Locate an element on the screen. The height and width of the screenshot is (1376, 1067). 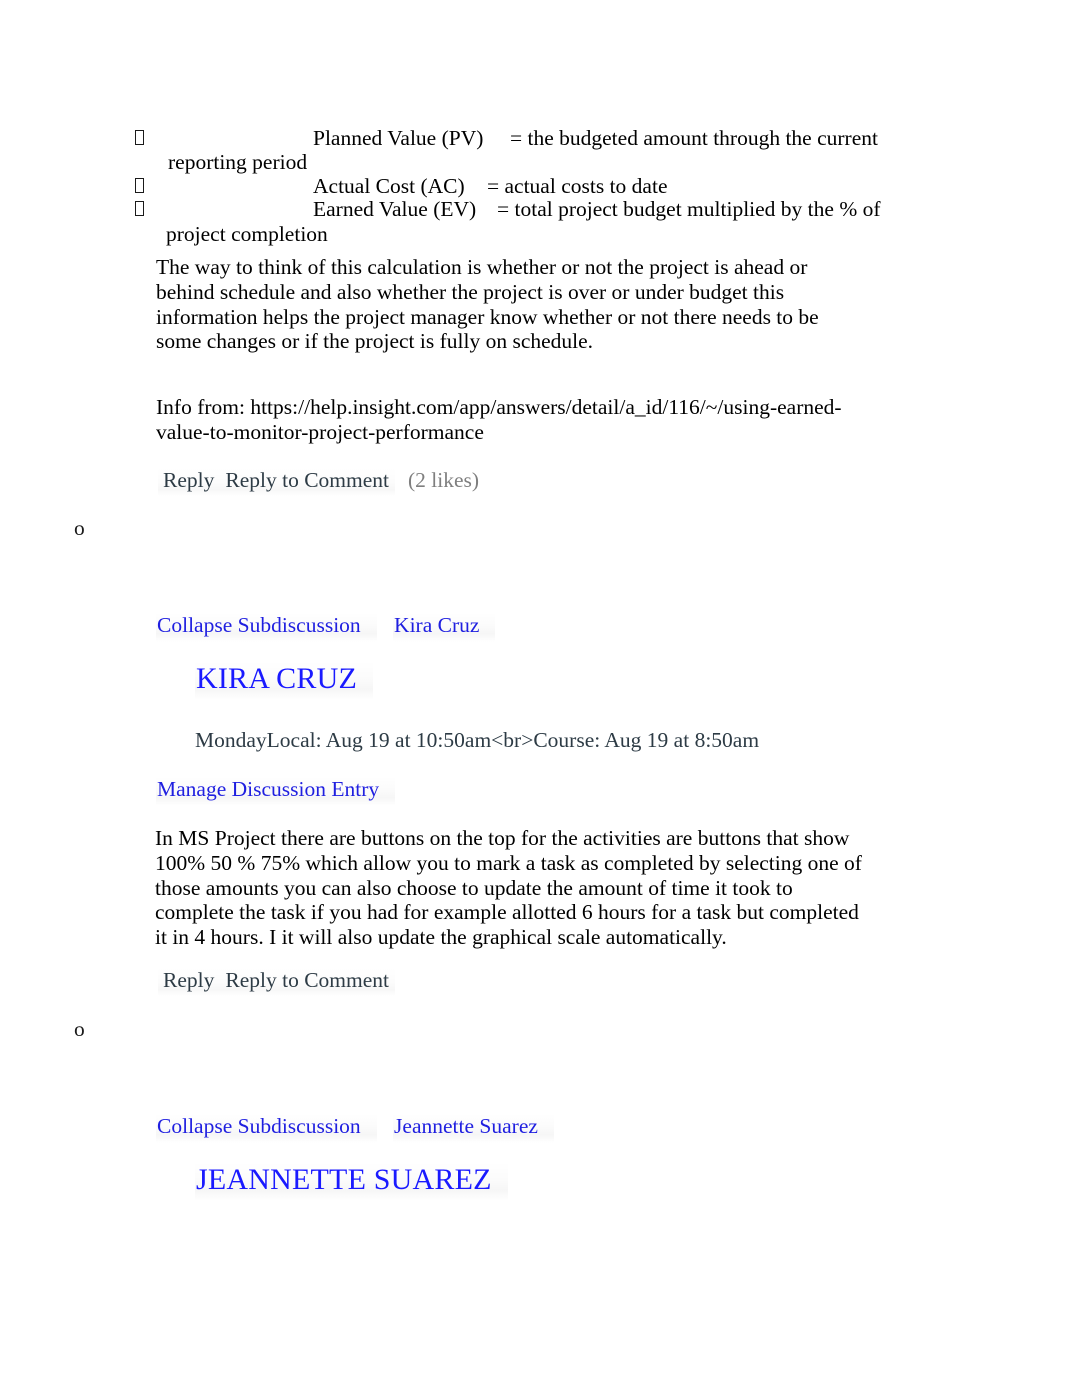
definition-term: Earned Value (EV) is located at coordinates (395, 209).